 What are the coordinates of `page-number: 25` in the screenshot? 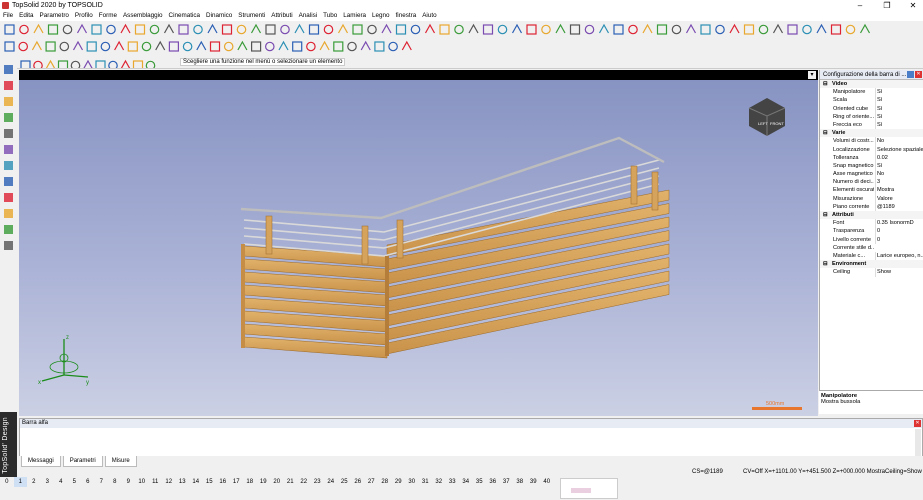 It's located at (345, 482).